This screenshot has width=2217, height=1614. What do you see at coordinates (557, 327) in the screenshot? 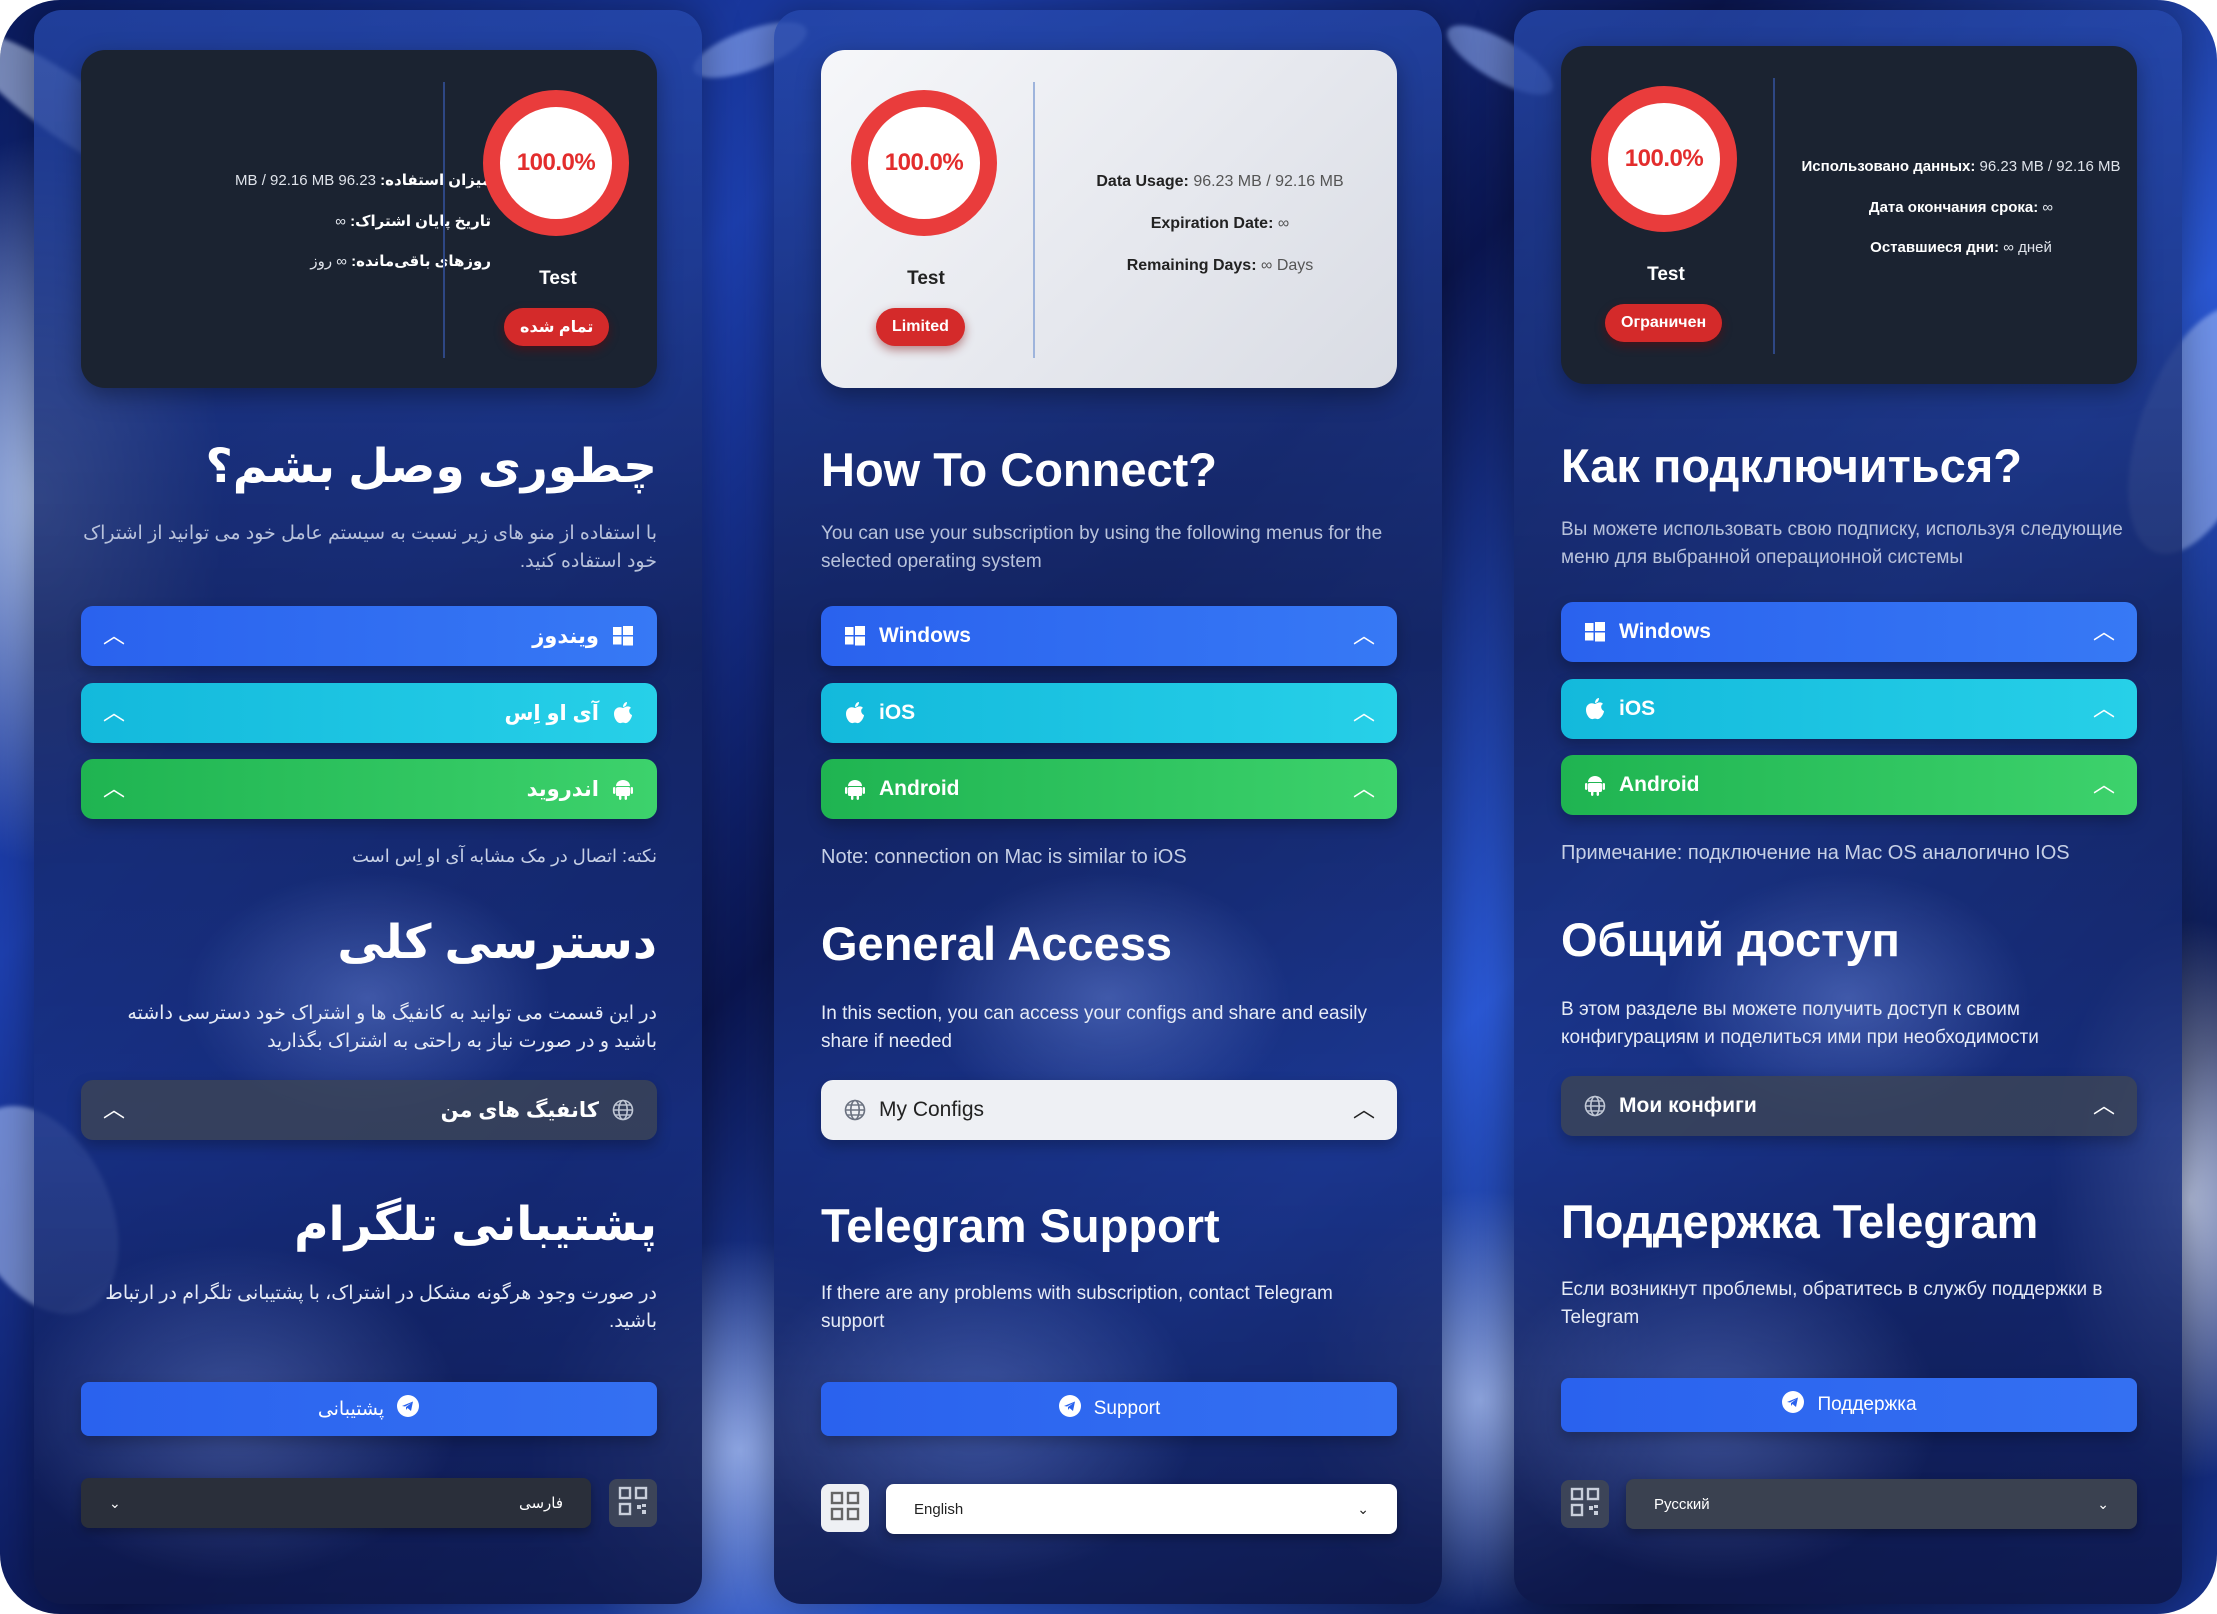
I see `status-badge: تمام شده` at bounding box center [557, 327].